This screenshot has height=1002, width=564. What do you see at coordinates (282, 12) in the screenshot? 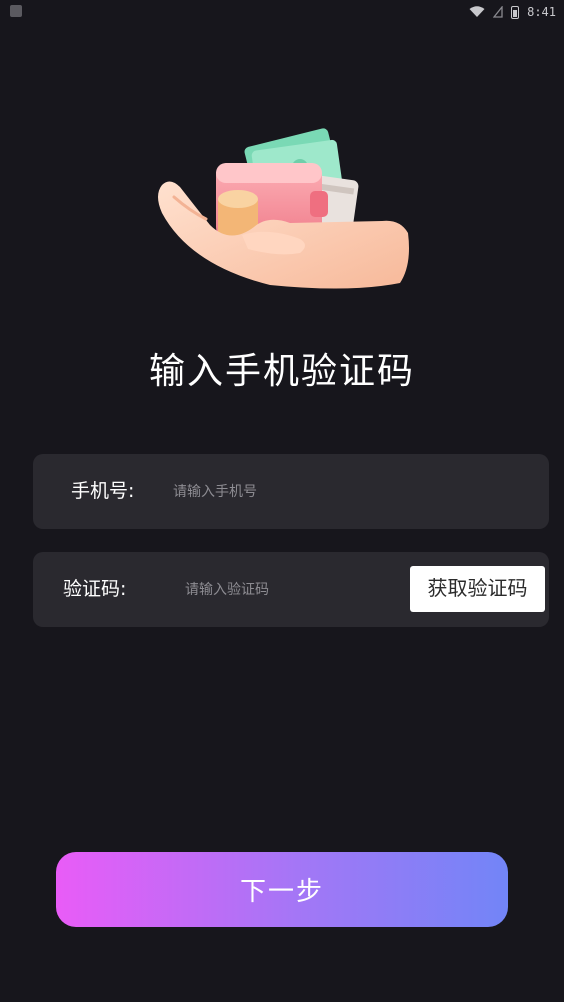
I see `status-bar: 8:41` at bounding box center [282, 12].